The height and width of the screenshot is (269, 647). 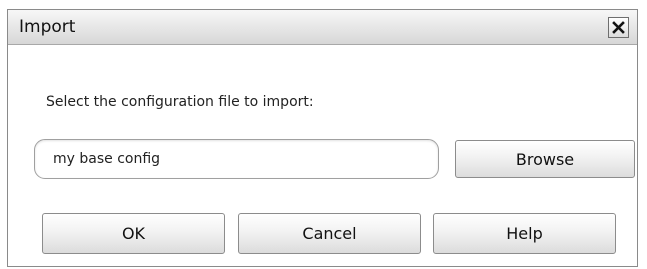 What do you see at coordinates (180, 102) in the screenshot?
I see `import-prompt-label: Select the configuration file to import:` at bounding box center [180, 102].